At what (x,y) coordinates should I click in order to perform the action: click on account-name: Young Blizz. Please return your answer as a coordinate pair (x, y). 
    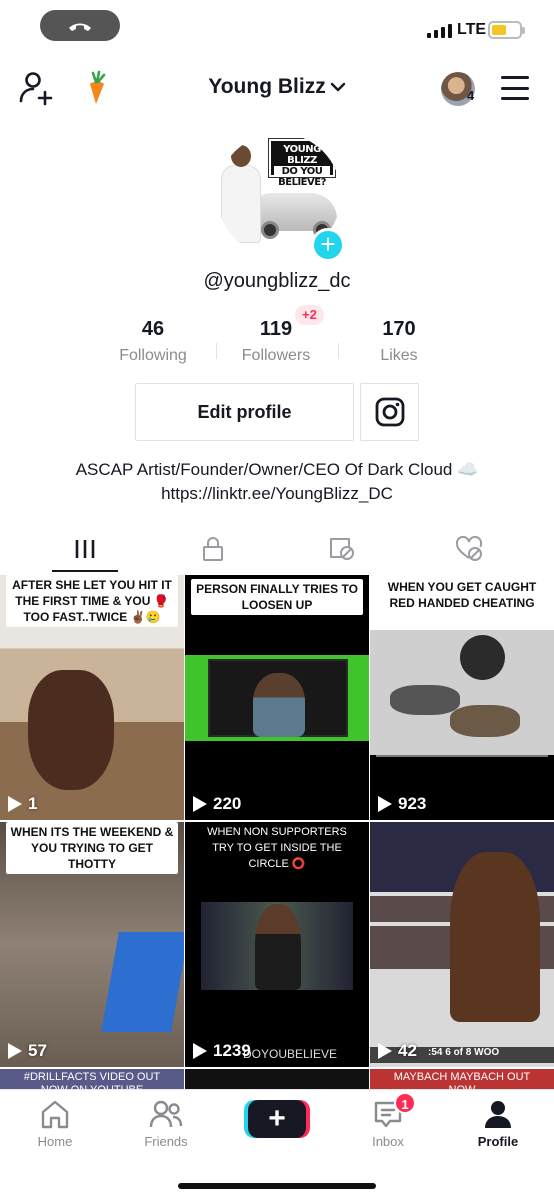
    Looking at the image, I should click on (267, 86).